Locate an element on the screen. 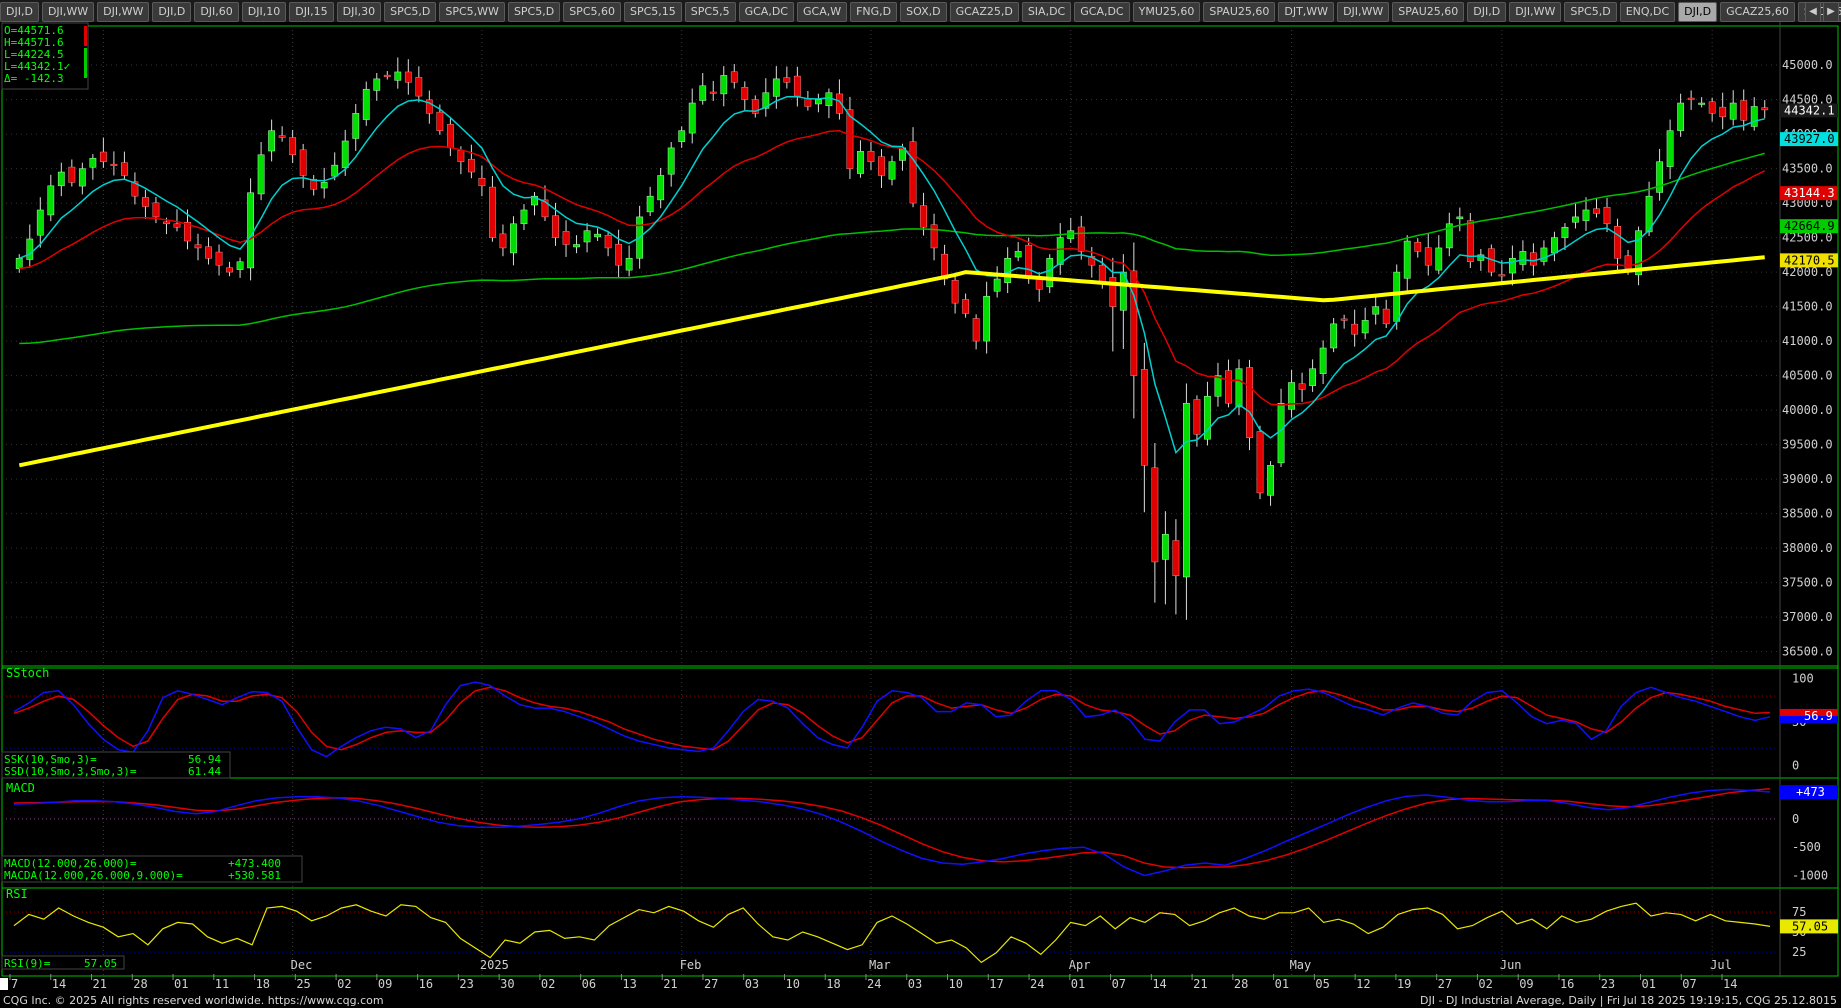  symbol-tab: SPC5,5 is located at coordinates (710, 12).